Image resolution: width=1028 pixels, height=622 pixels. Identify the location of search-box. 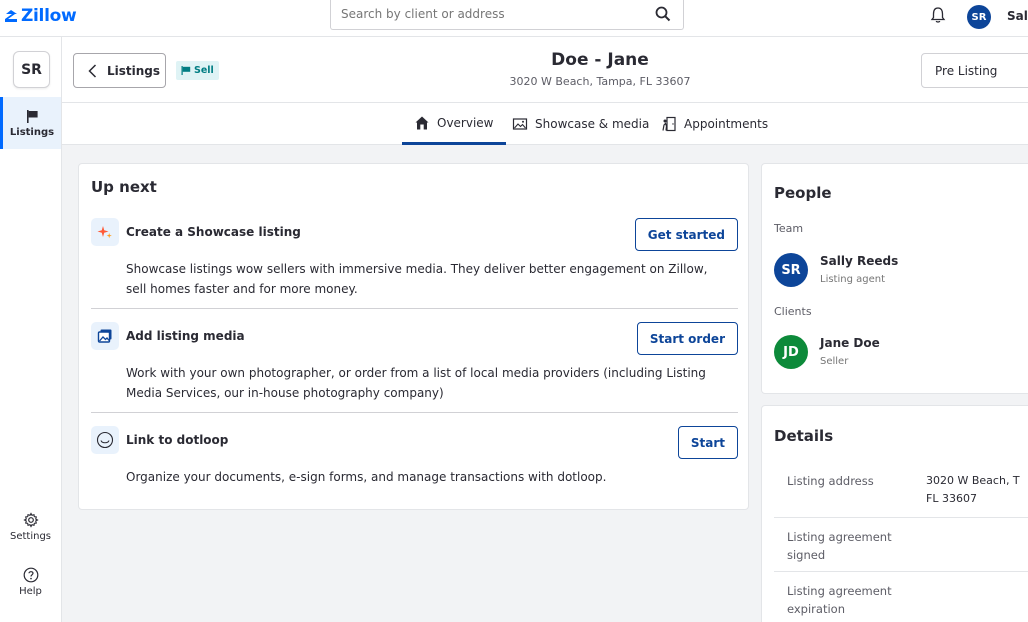
(507, 15).